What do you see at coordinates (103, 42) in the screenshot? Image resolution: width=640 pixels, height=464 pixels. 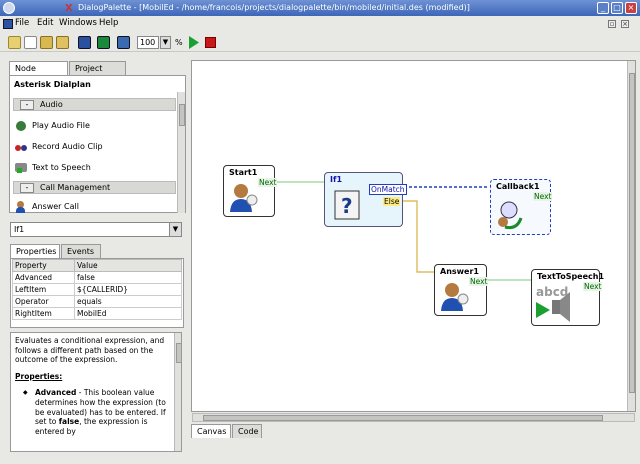 I see `save-all-icon` at bounding box center [103, 42].